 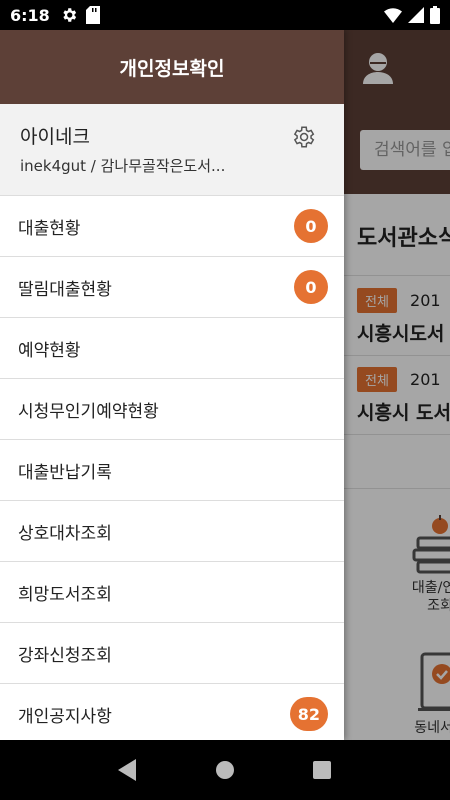 What do you see at coordinates (172, 409) in the screenshot?
I see `menu-item-kiosk-reservation-status: 시청무인기예약현황` at bounding box center [172, 409].